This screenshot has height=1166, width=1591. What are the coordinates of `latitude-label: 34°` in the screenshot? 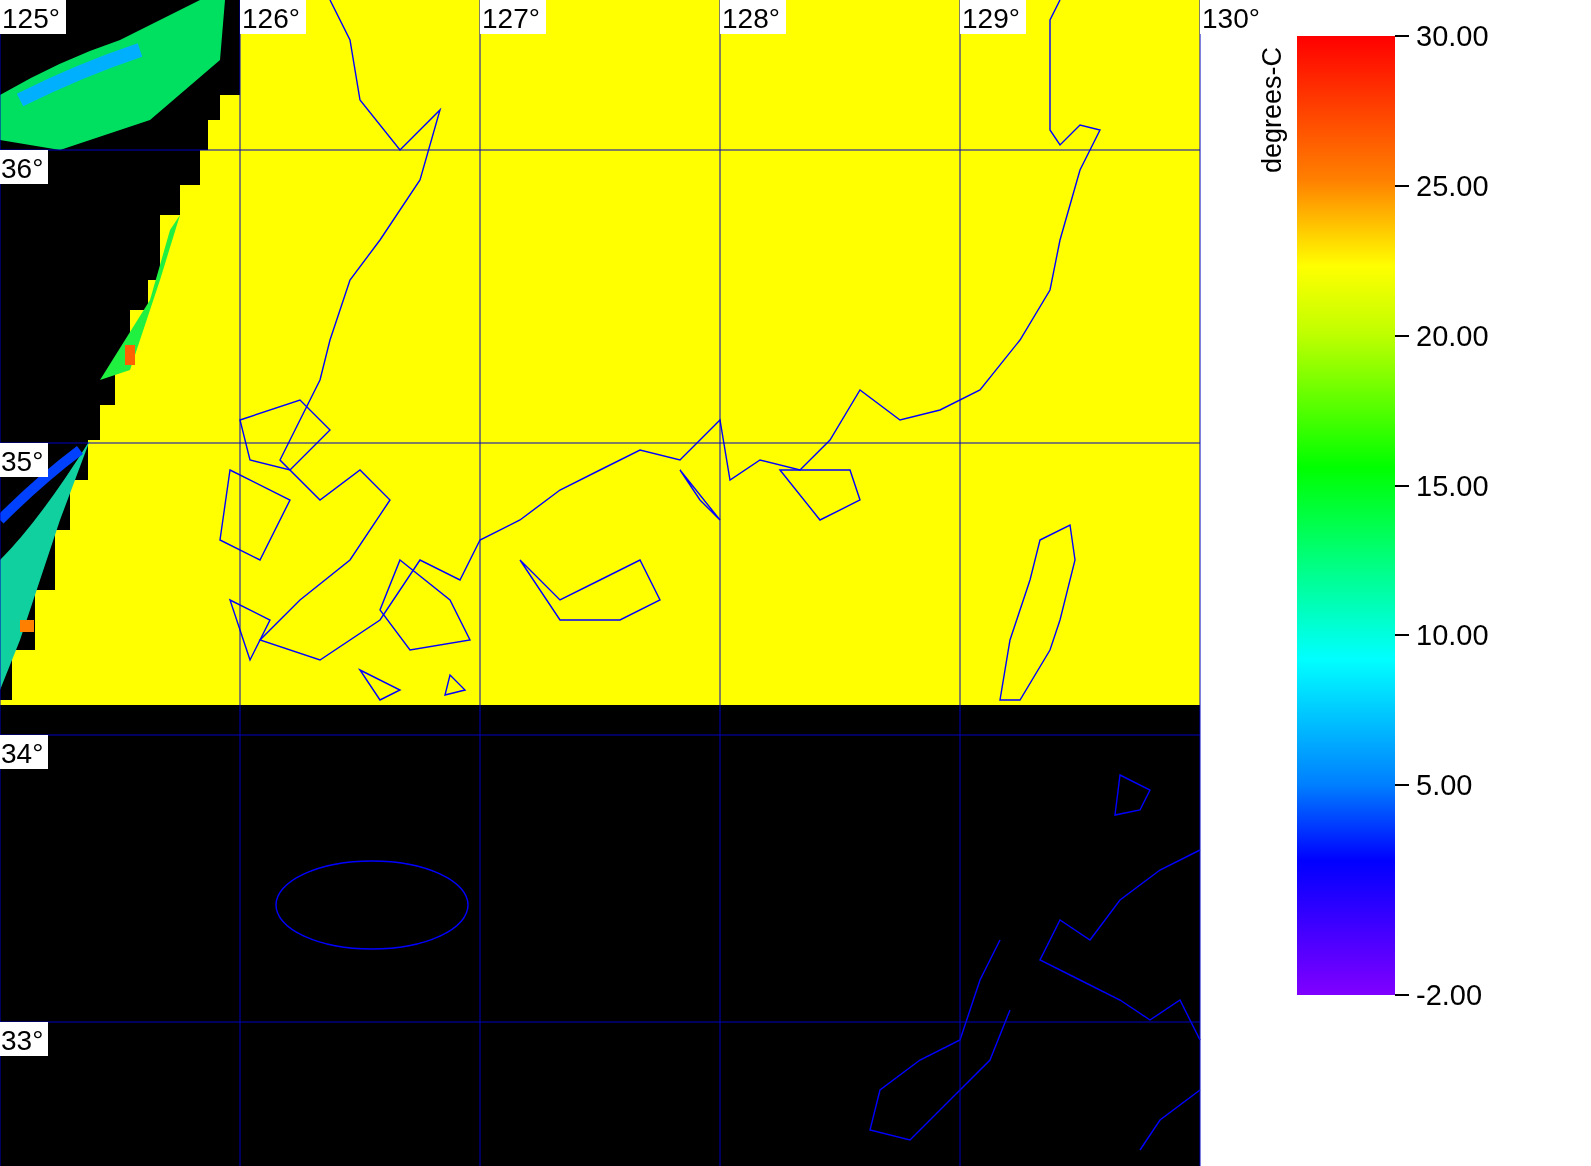 It's located at (24, 752).